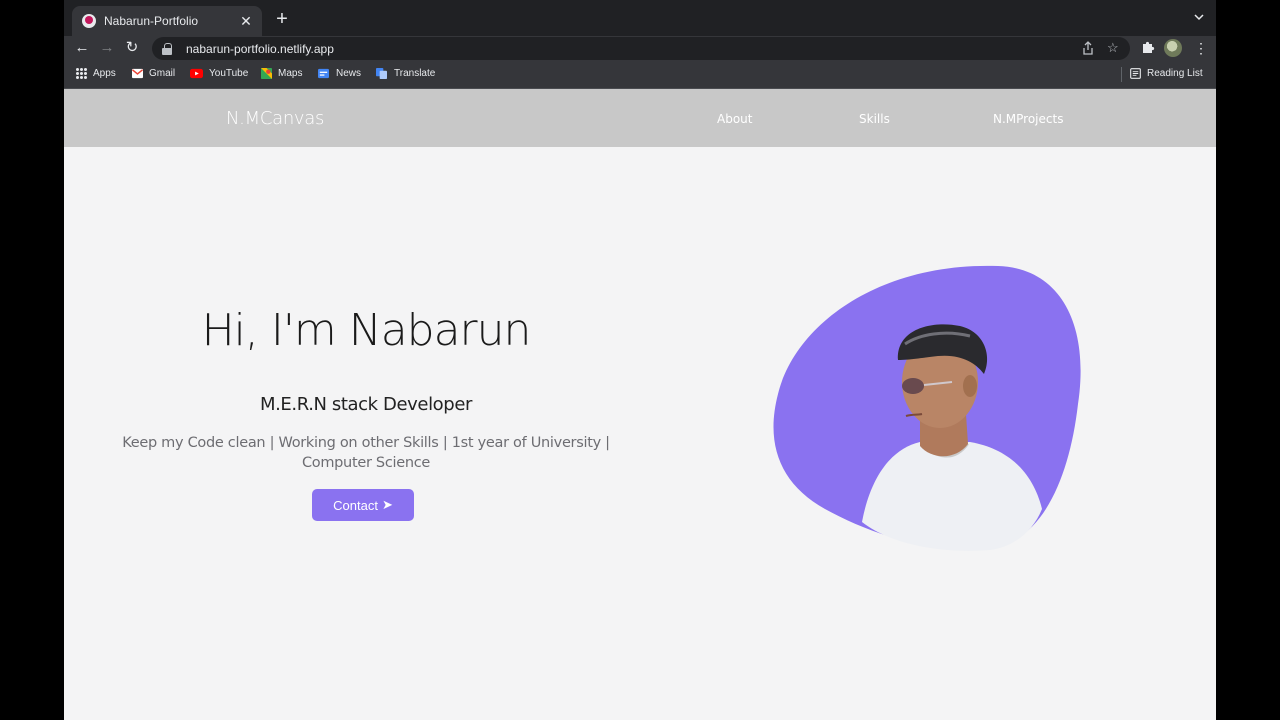 This screenshot has height=720, width=1280. What do you see at coordinates (82, 48) in the screenshot?
I see `back-arrow-icon: ←` at bounding box center [82, 48].